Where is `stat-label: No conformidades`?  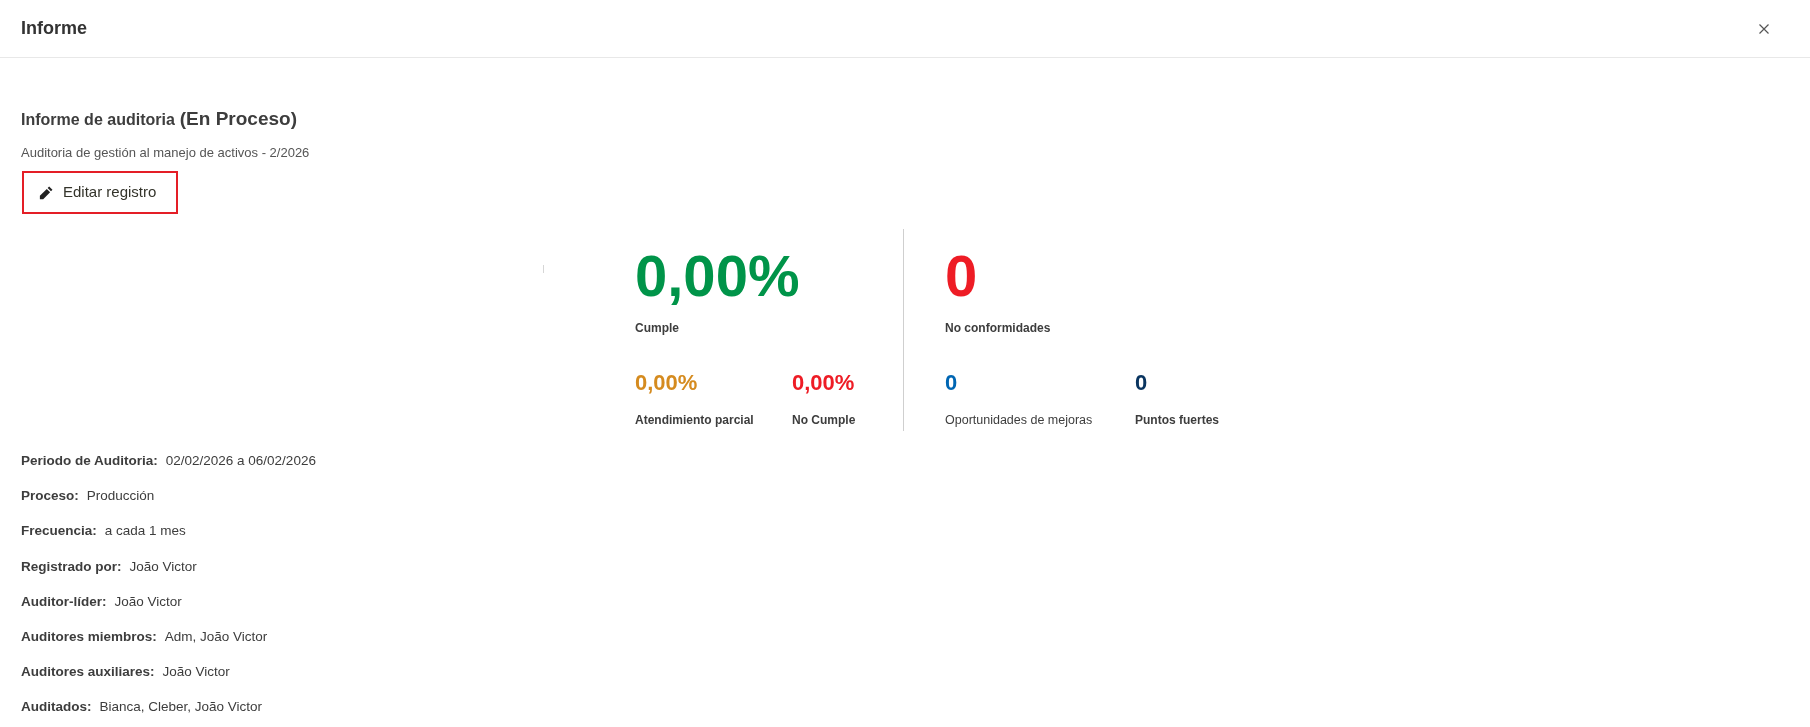
stat-label: No conformidades is located at coordinates (998, 328).